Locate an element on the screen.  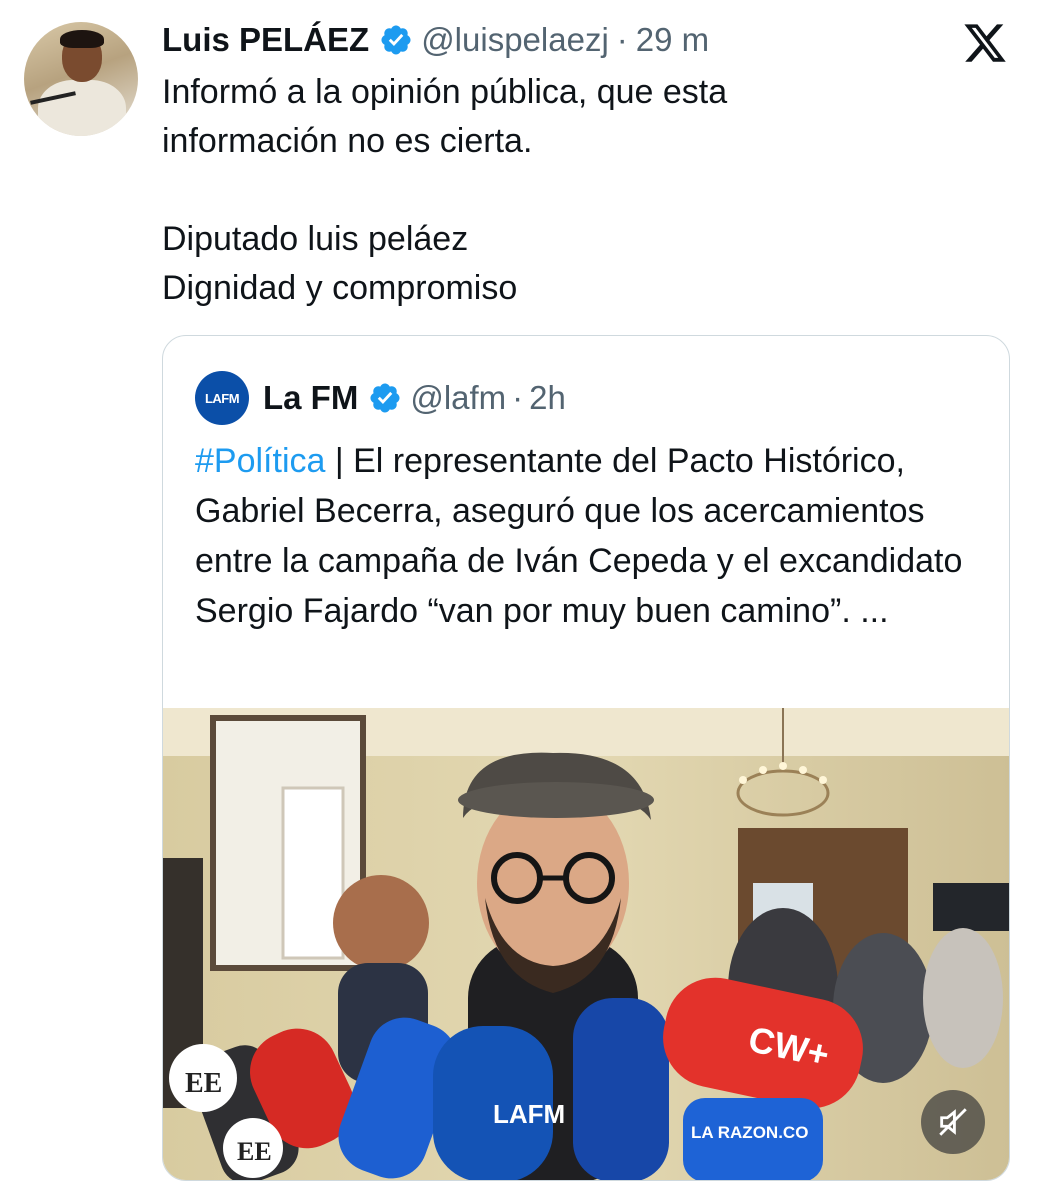
wall-screen is located at coordinates (971, 907).